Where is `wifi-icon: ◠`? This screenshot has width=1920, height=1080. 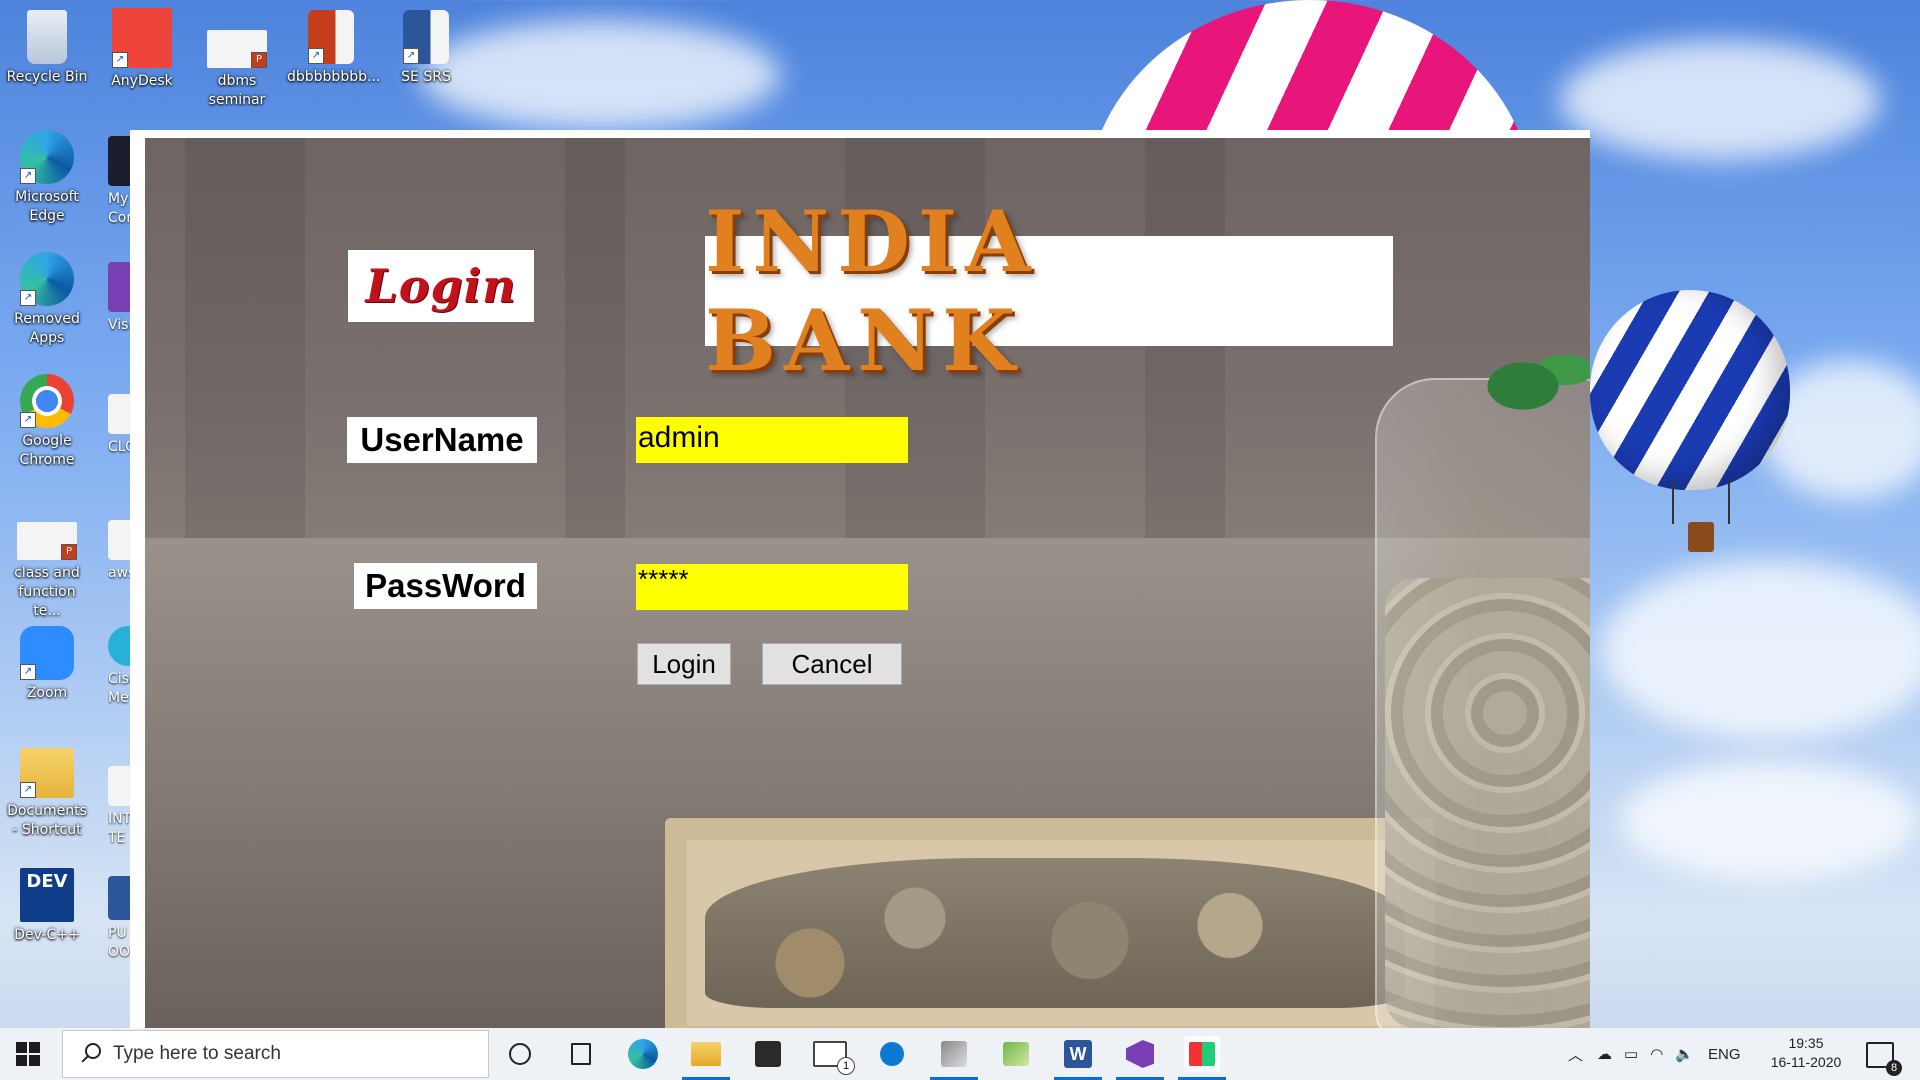
wifi-icon: ◠ is located at coordinates (1656, 1054).